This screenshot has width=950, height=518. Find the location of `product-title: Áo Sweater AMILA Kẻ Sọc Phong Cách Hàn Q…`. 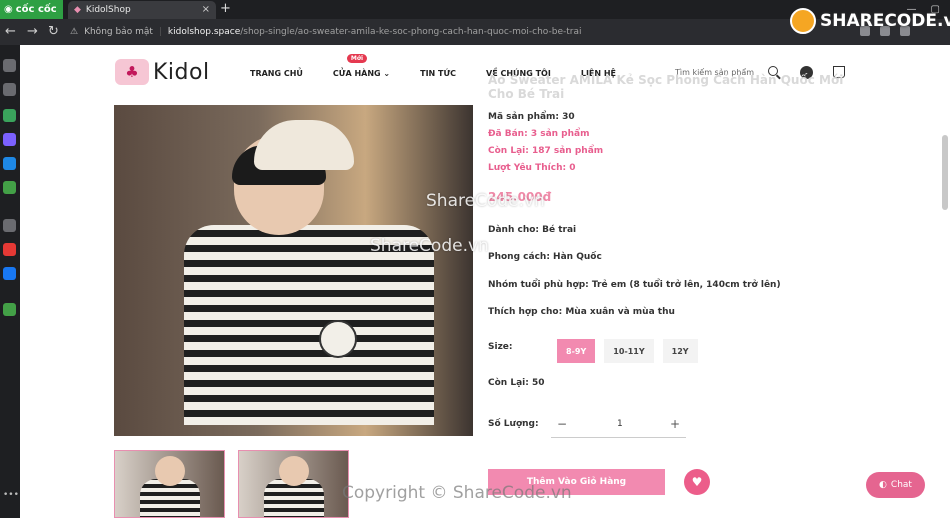

product-title: Áo Sweater AMILA Kẻ Sọc Phong Cách Hàn Q… is located at coordinates (666, 87).